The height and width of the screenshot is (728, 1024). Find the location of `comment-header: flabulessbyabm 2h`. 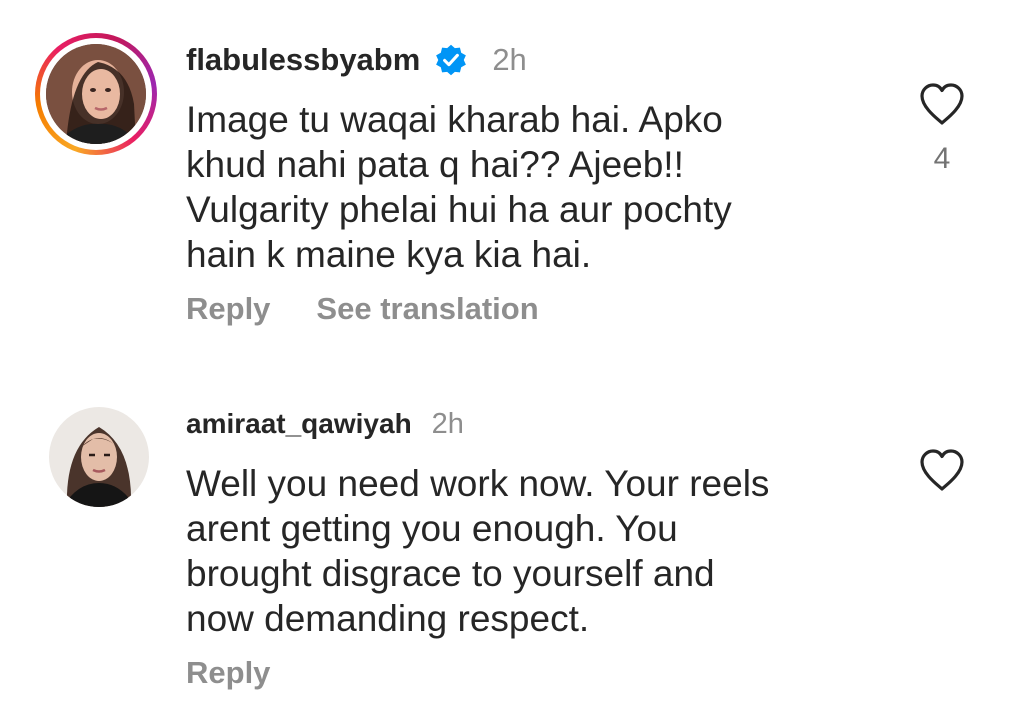

comment-header: flabulessbyabm 2h is located at coordinates (356, 60).